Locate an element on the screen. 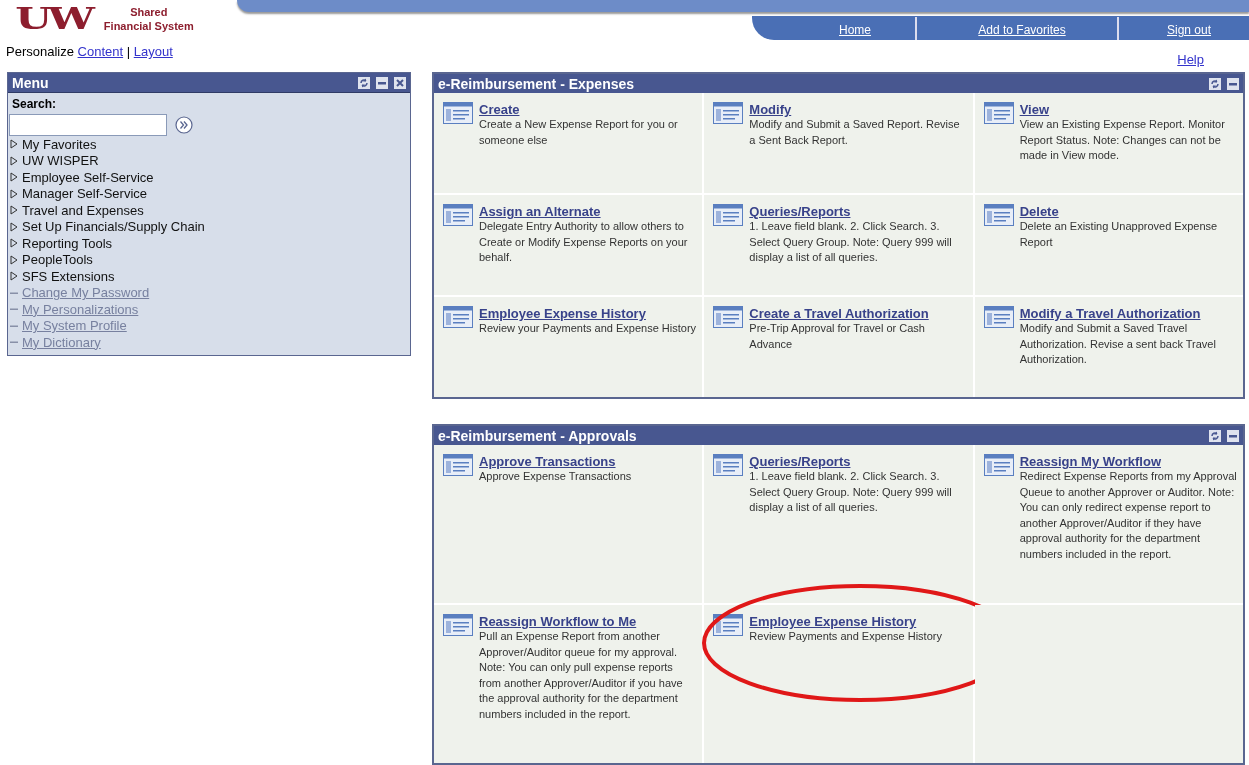 The image size is (1249, 765). menu-folder: Travel and Expenses is located at coordinates (83, 210).